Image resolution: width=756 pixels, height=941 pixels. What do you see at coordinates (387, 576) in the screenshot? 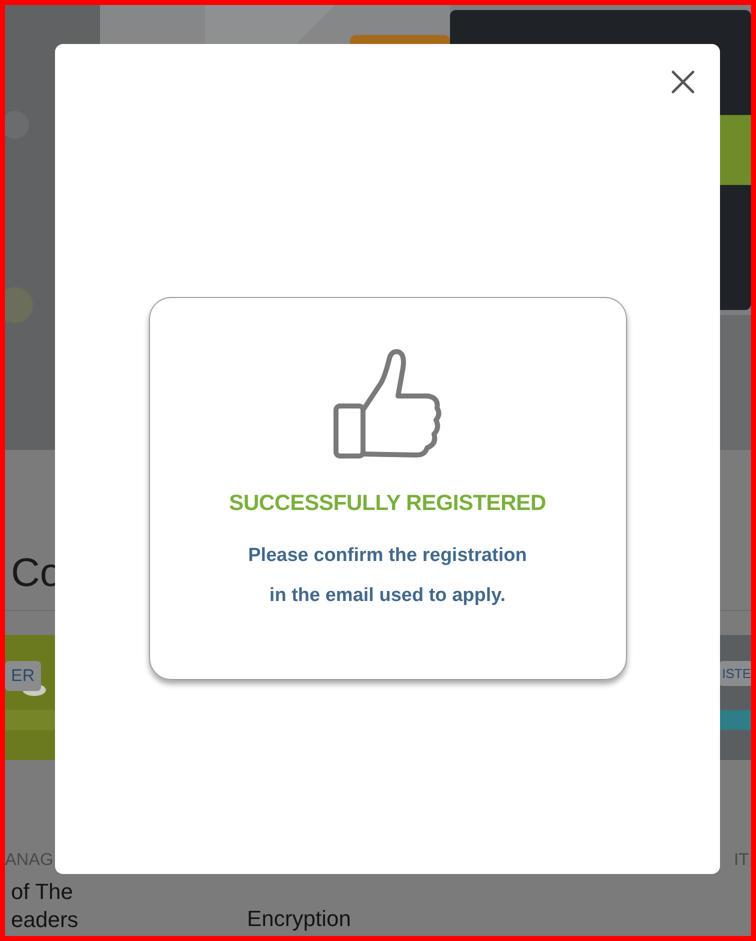
I see `confirmation-message: Please confirm the registration in the email used to apply.` at bounding box center [387, 576].